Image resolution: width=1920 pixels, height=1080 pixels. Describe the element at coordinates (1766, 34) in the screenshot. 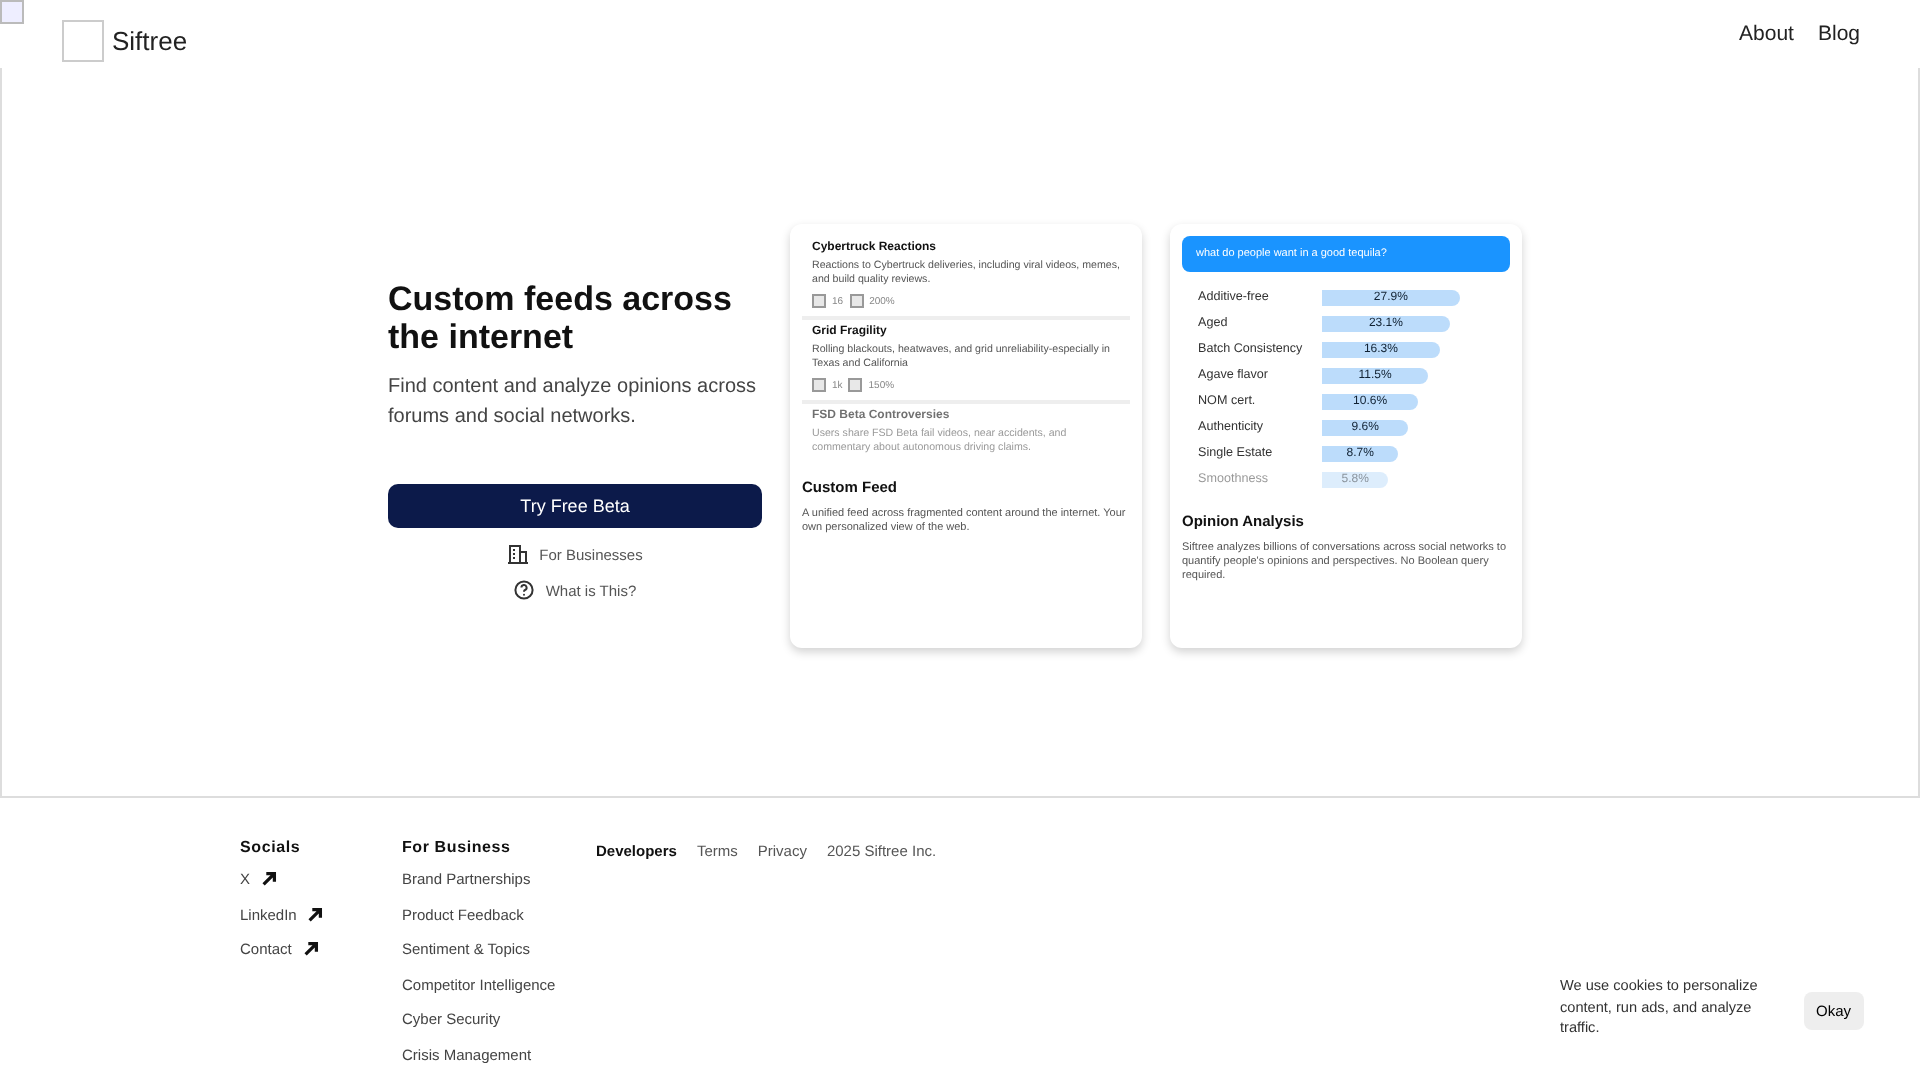

I see `nav-link: About` at that location.